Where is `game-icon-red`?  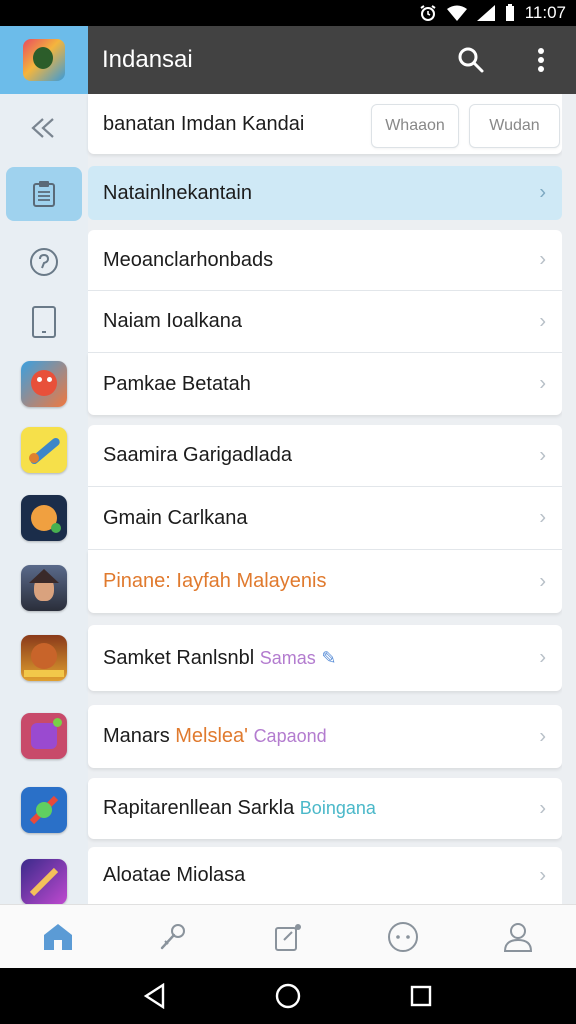 game-icon-red is located at coordinates (44, 384).